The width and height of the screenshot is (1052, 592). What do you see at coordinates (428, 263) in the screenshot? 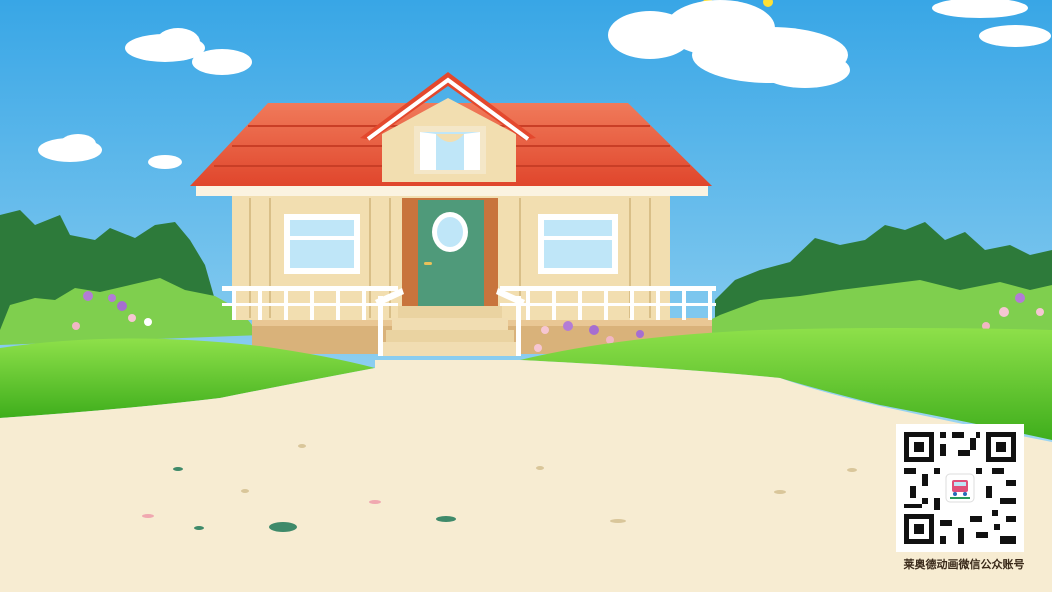
I see `door-handle` at bounding box center [428, 263].